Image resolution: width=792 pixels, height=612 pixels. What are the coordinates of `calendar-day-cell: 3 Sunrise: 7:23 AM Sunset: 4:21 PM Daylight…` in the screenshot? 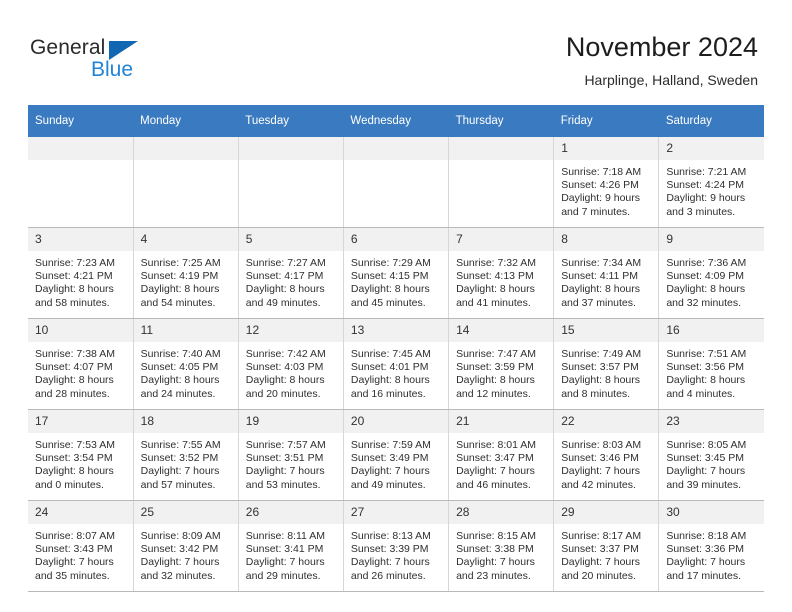 It's located at (81, 273).